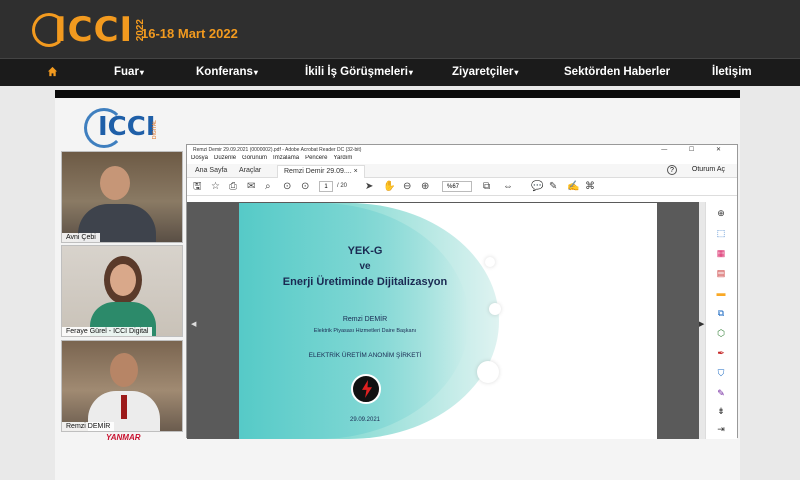  I want to click on protect-icon: ⛉, so click(721, 373).